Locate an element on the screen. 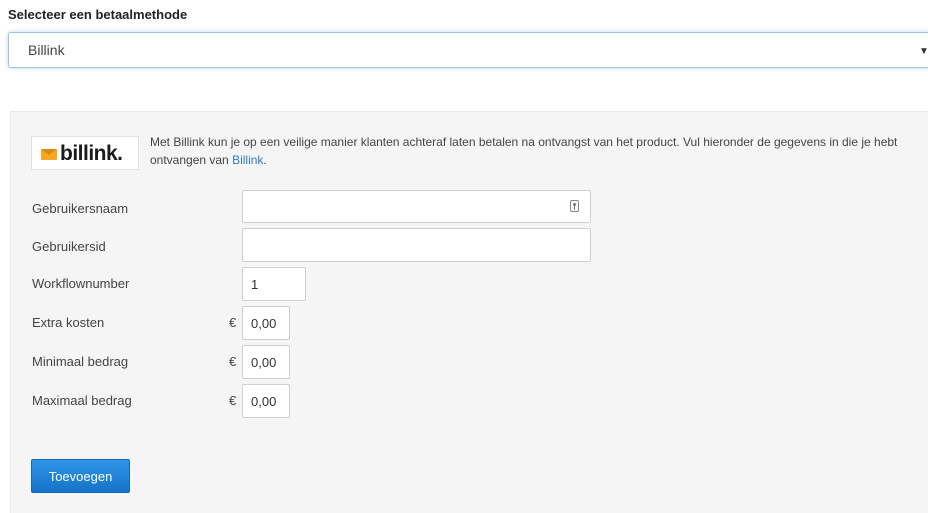 This screenshot has height=513, width=928. max-amount-currency: € is located at coordinates (233, 400).